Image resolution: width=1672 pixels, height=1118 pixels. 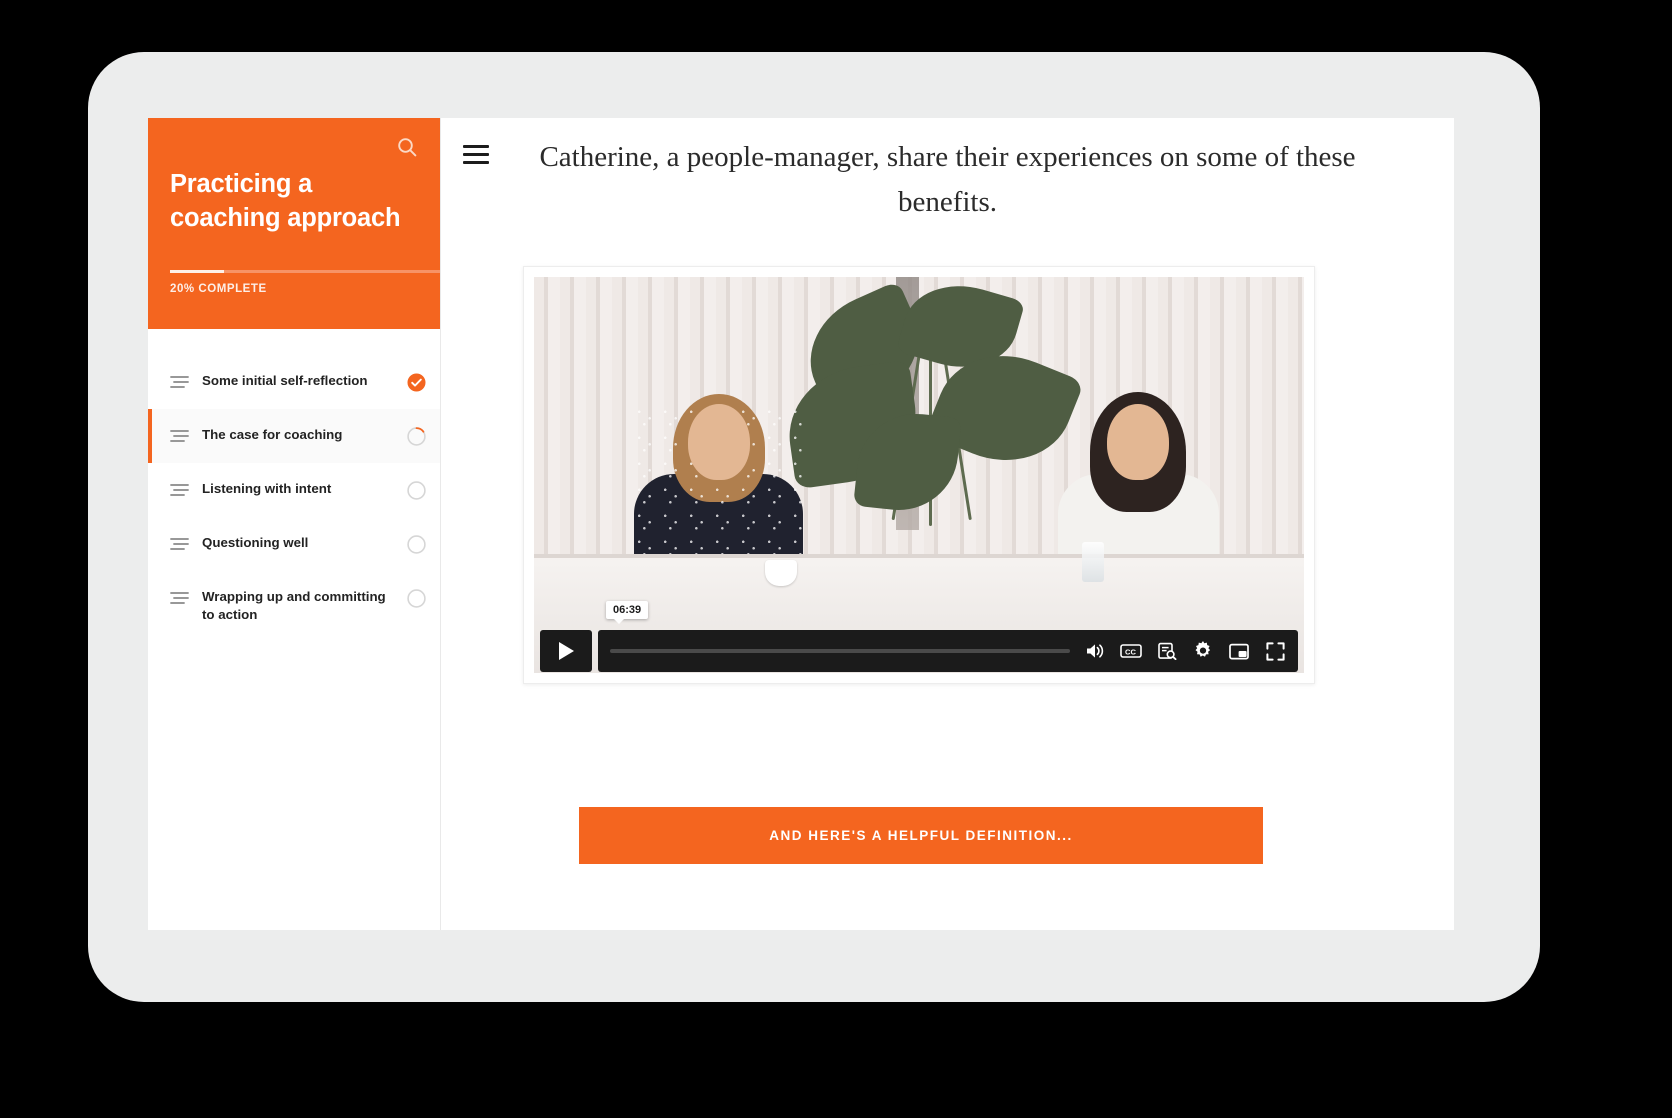 What do you see at coordinates (1095, 651) in the screenshot?
I see `volume-icon` at bounding box center [1095, 651].